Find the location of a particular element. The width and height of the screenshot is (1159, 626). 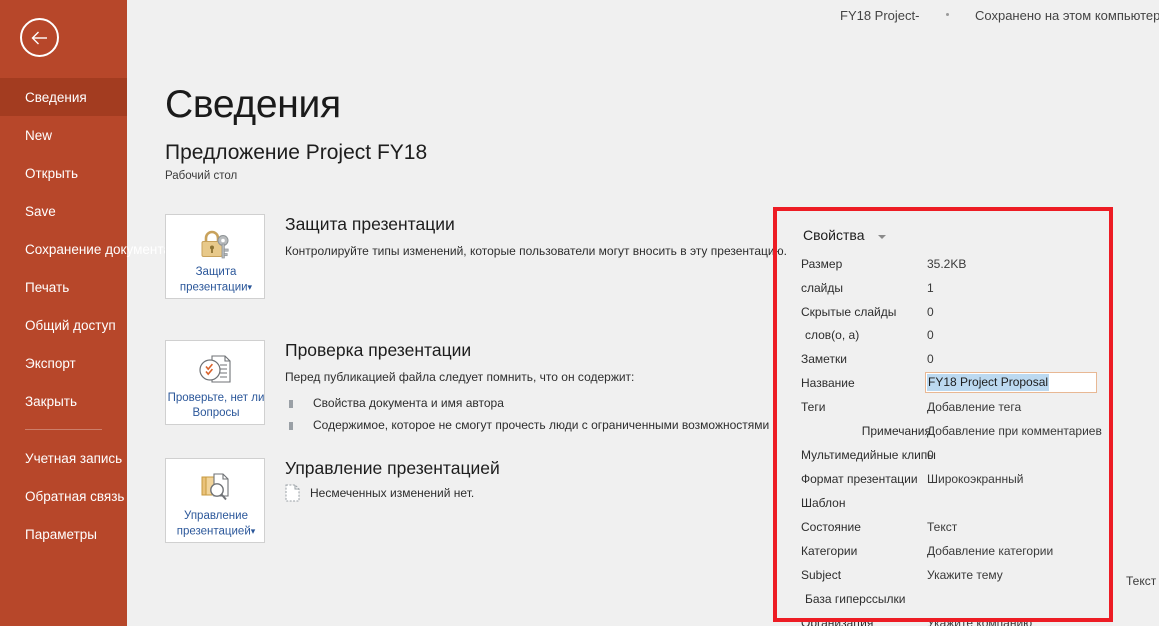

separator-dot-icon is located at coordinates (947, 14).